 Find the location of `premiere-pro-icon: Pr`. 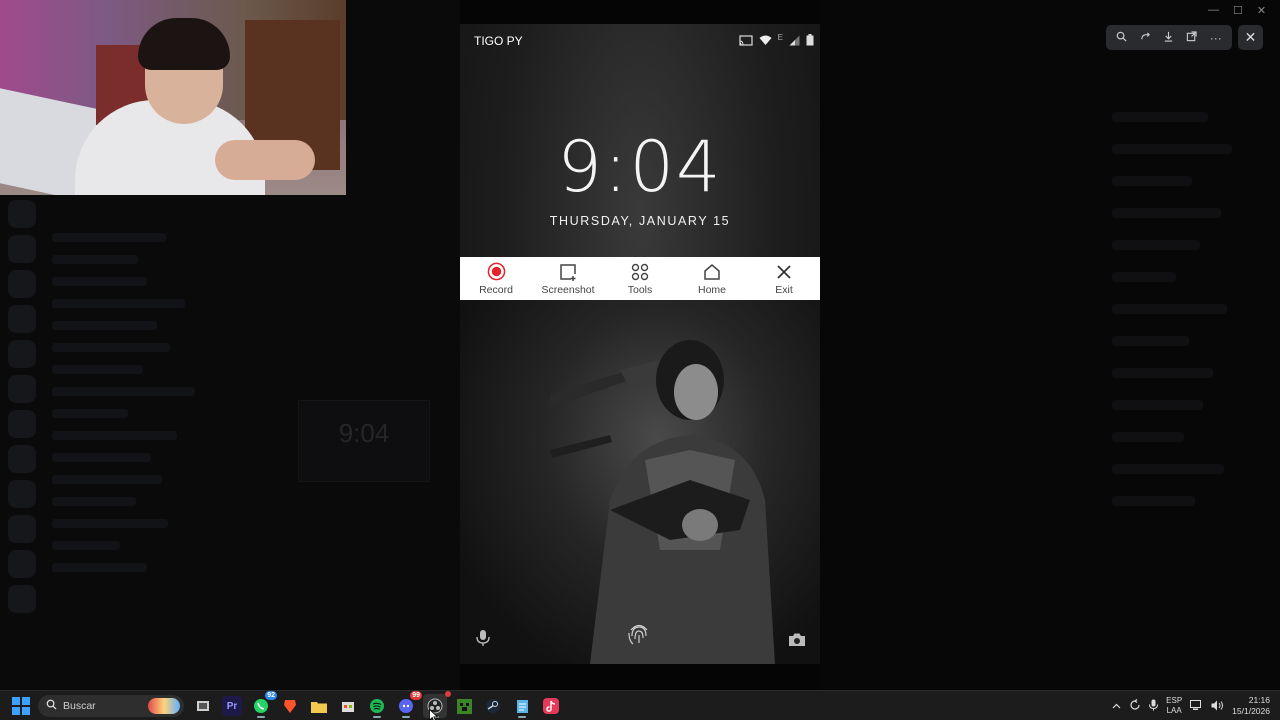

premiere-pro-icon: Pr is located at coordinates (232, 706).